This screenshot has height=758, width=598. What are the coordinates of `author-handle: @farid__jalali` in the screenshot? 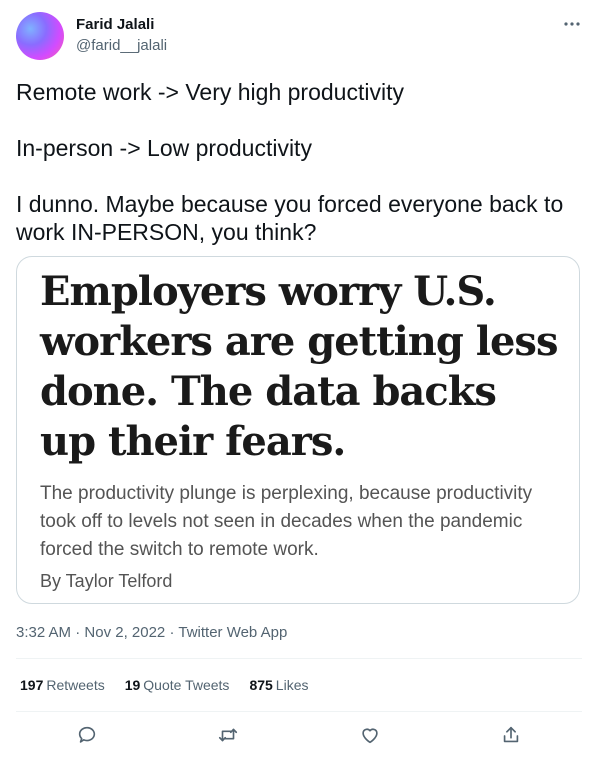 It's located at (121, 46).